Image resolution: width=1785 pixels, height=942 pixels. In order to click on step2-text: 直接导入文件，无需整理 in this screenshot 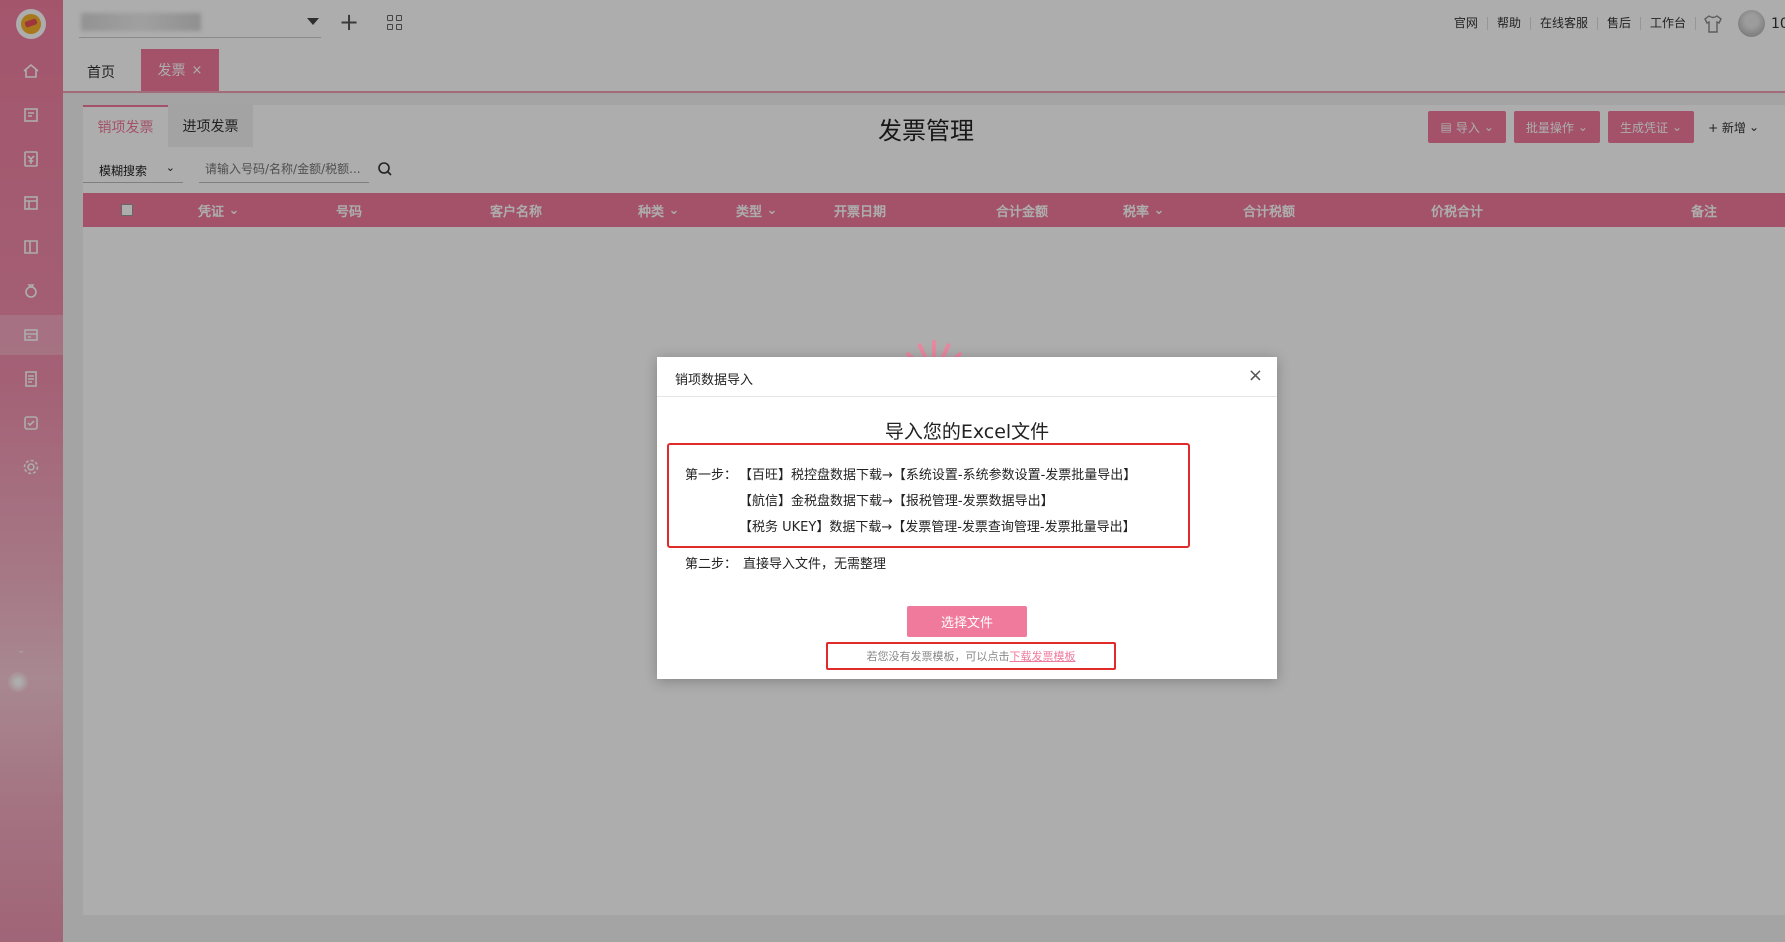, I will do `click(815, 564)`.